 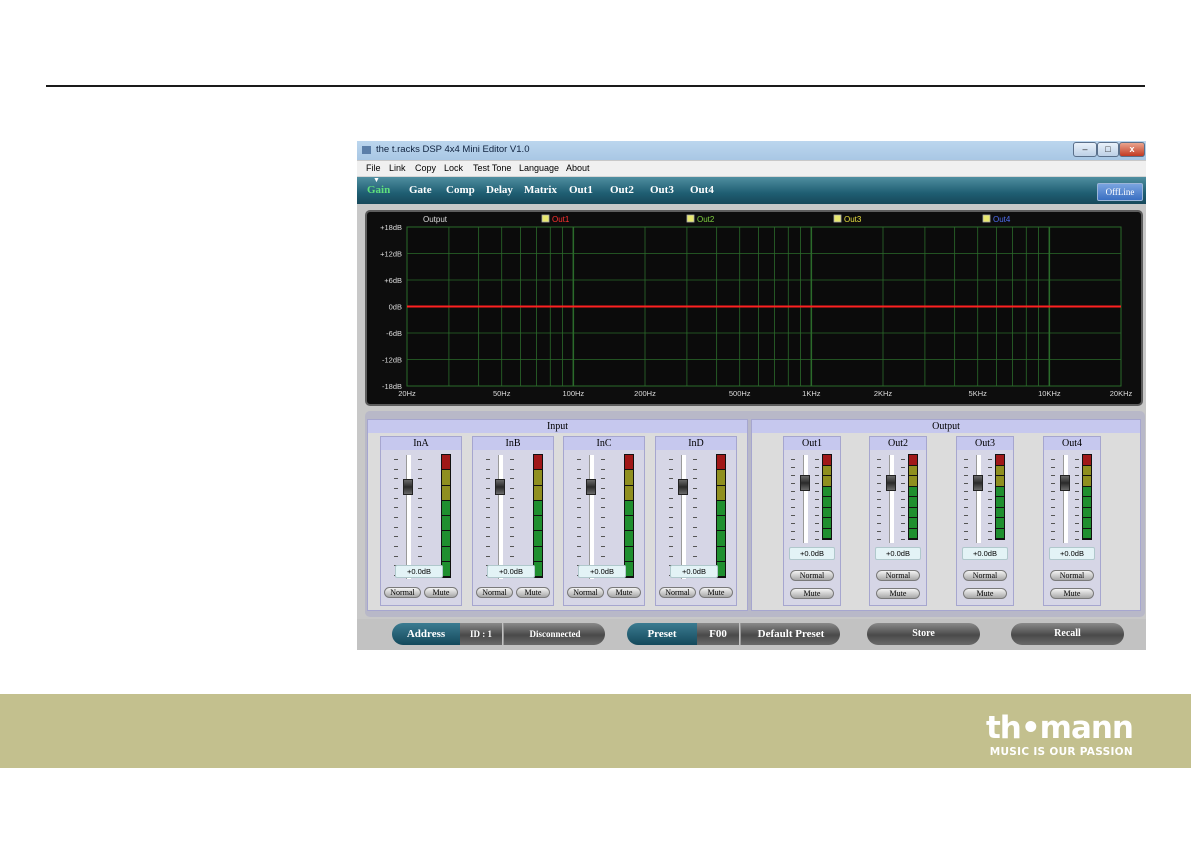 What do you see at coordinates (581, 190) in the screenshot?
I see `tab-out1: Out1` at bounding box center [581, 190].